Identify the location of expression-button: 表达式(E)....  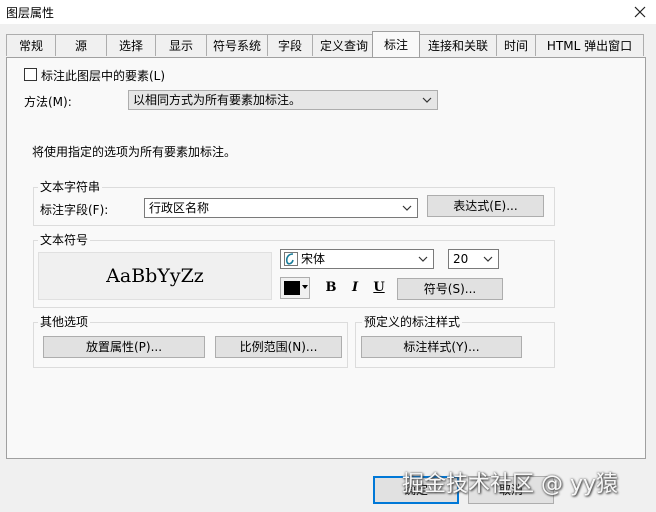
(485, 206).